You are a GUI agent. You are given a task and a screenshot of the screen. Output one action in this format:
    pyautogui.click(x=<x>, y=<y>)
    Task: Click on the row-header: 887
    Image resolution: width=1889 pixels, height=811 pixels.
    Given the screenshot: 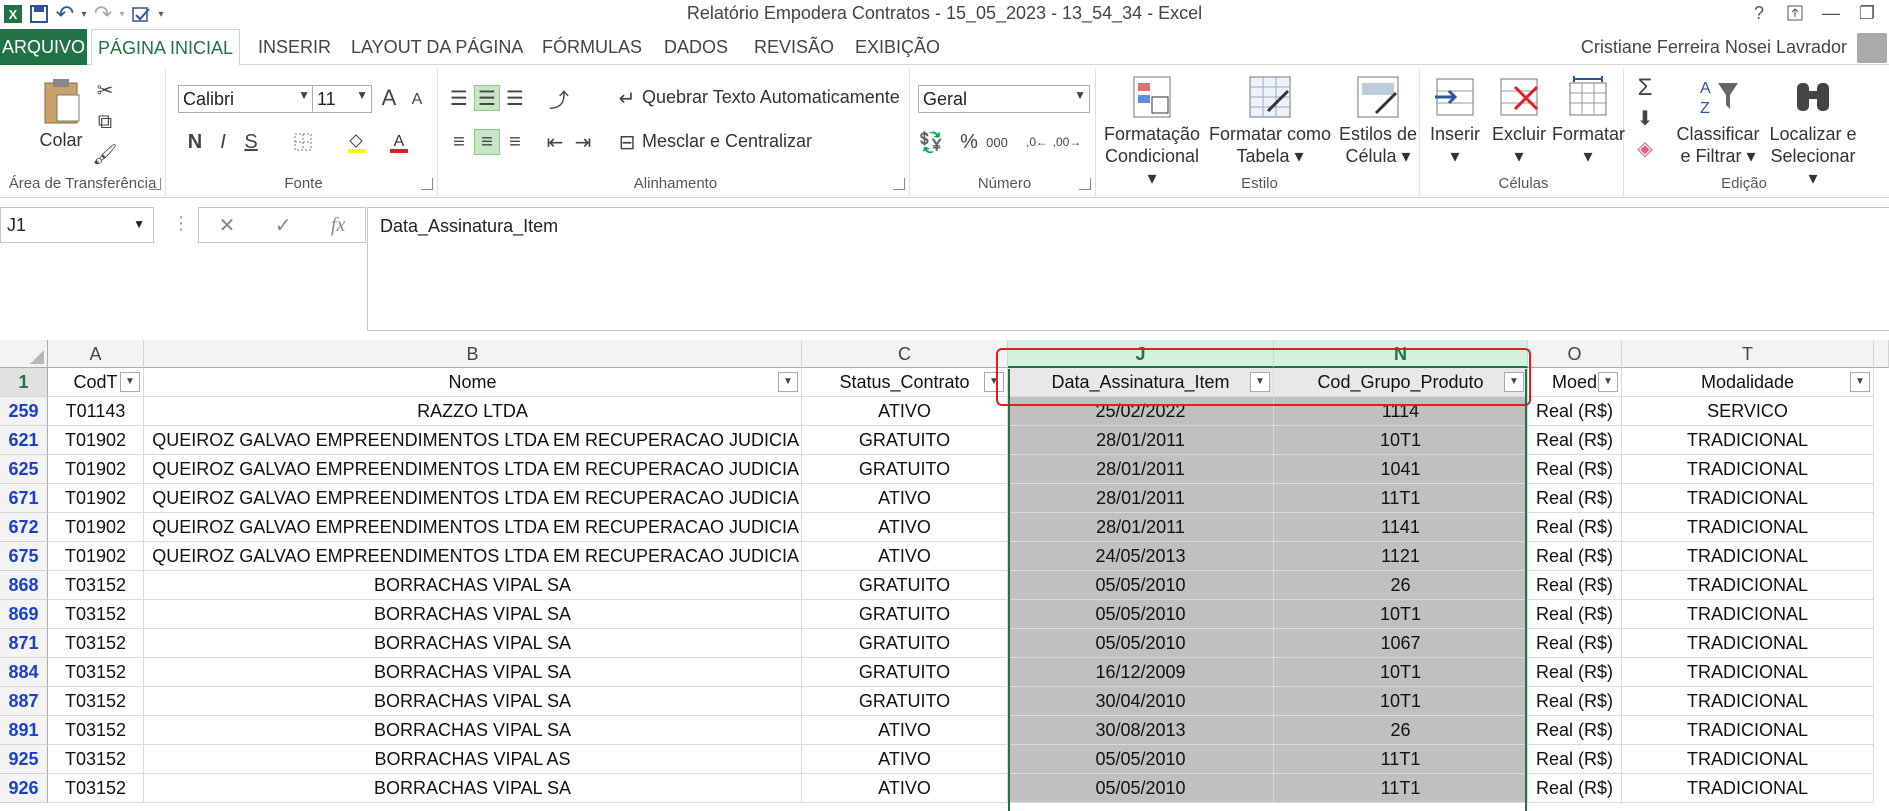 What is the action you would take?
    pyautogui.click(x=24, y=701)
    